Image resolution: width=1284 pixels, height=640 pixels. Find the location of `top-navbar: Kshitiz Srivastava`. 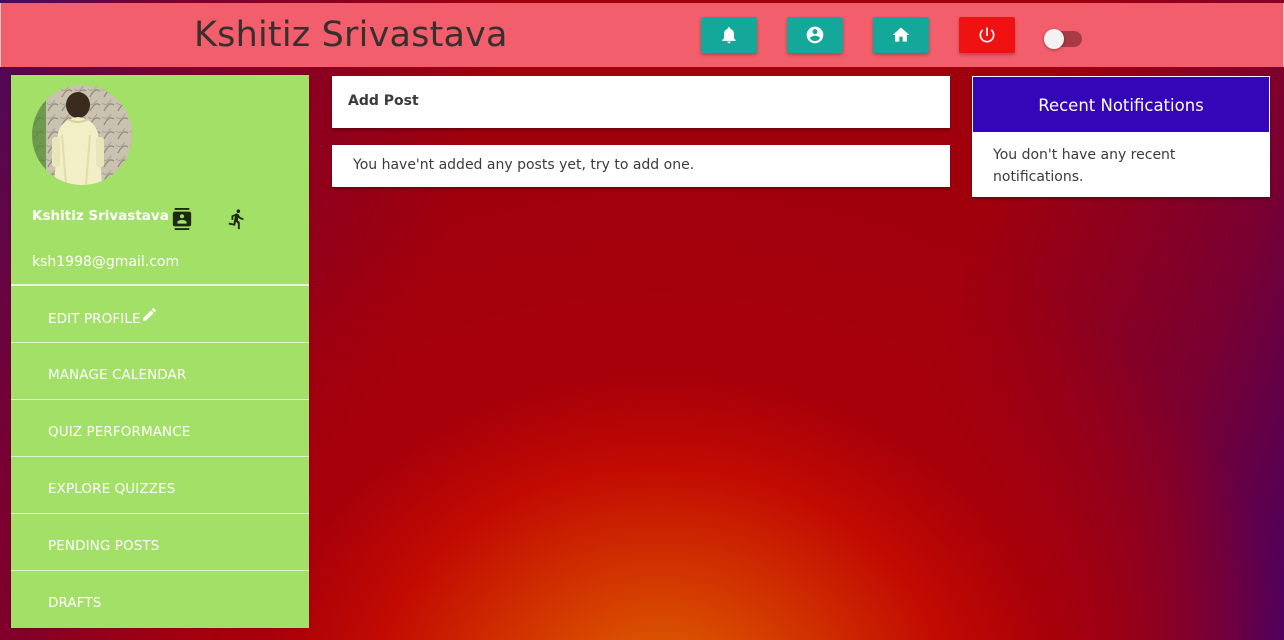

top-navbar: Kshitiz Srivastava is located at coordinates (642, 35).